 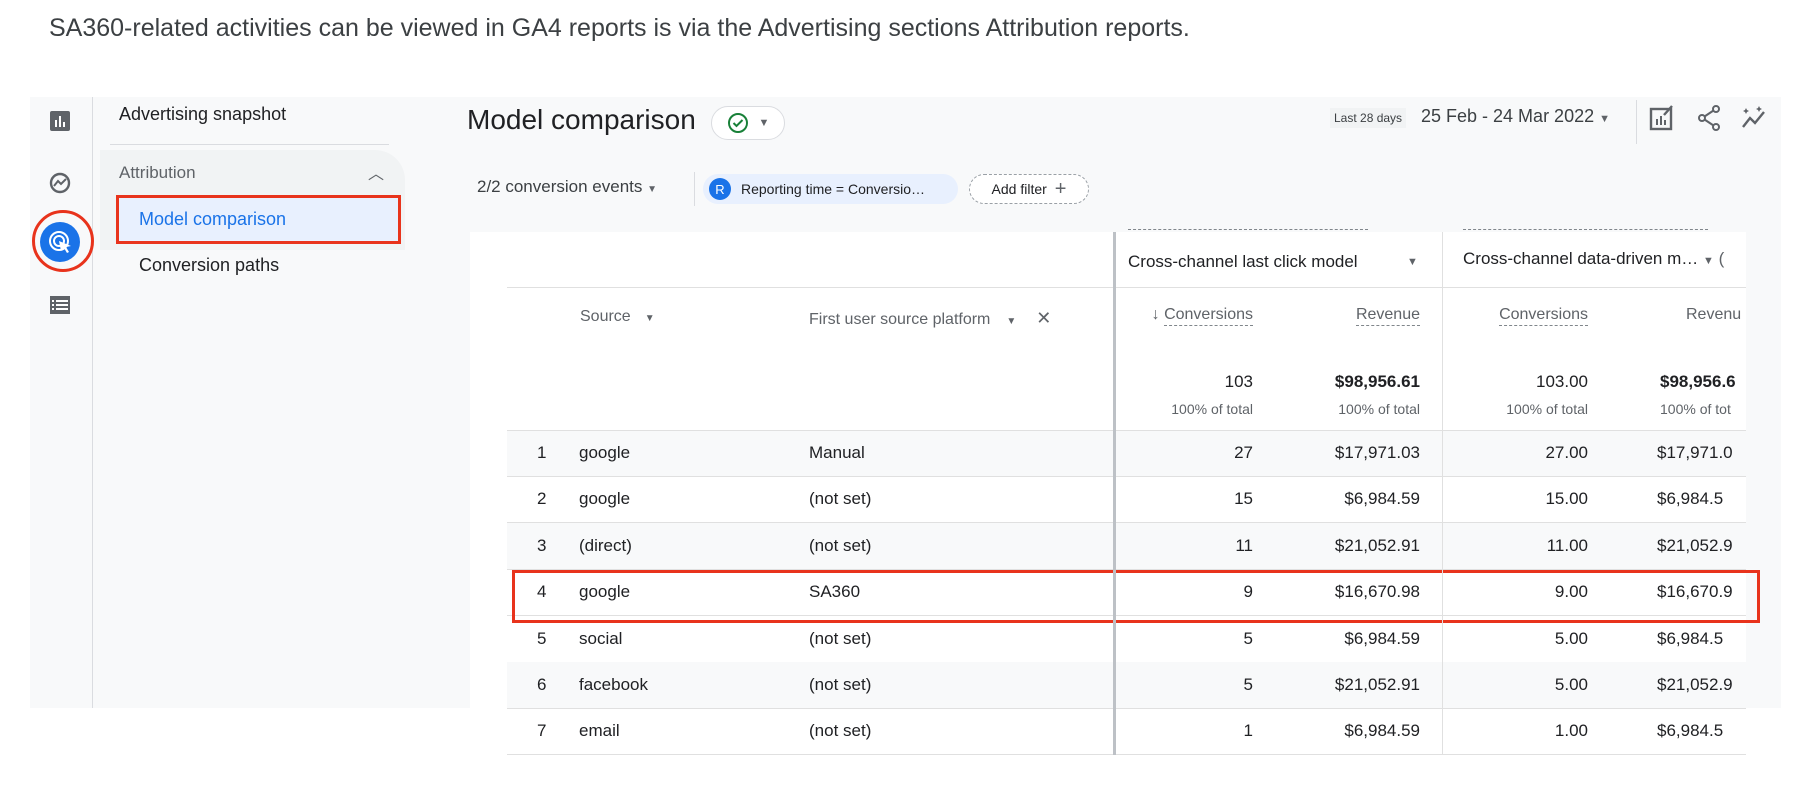 What do you see at coordinates (1243, 499) in the screenshot?
I see `cell-conversions-1: 15` at bounding box center [1243, 499].